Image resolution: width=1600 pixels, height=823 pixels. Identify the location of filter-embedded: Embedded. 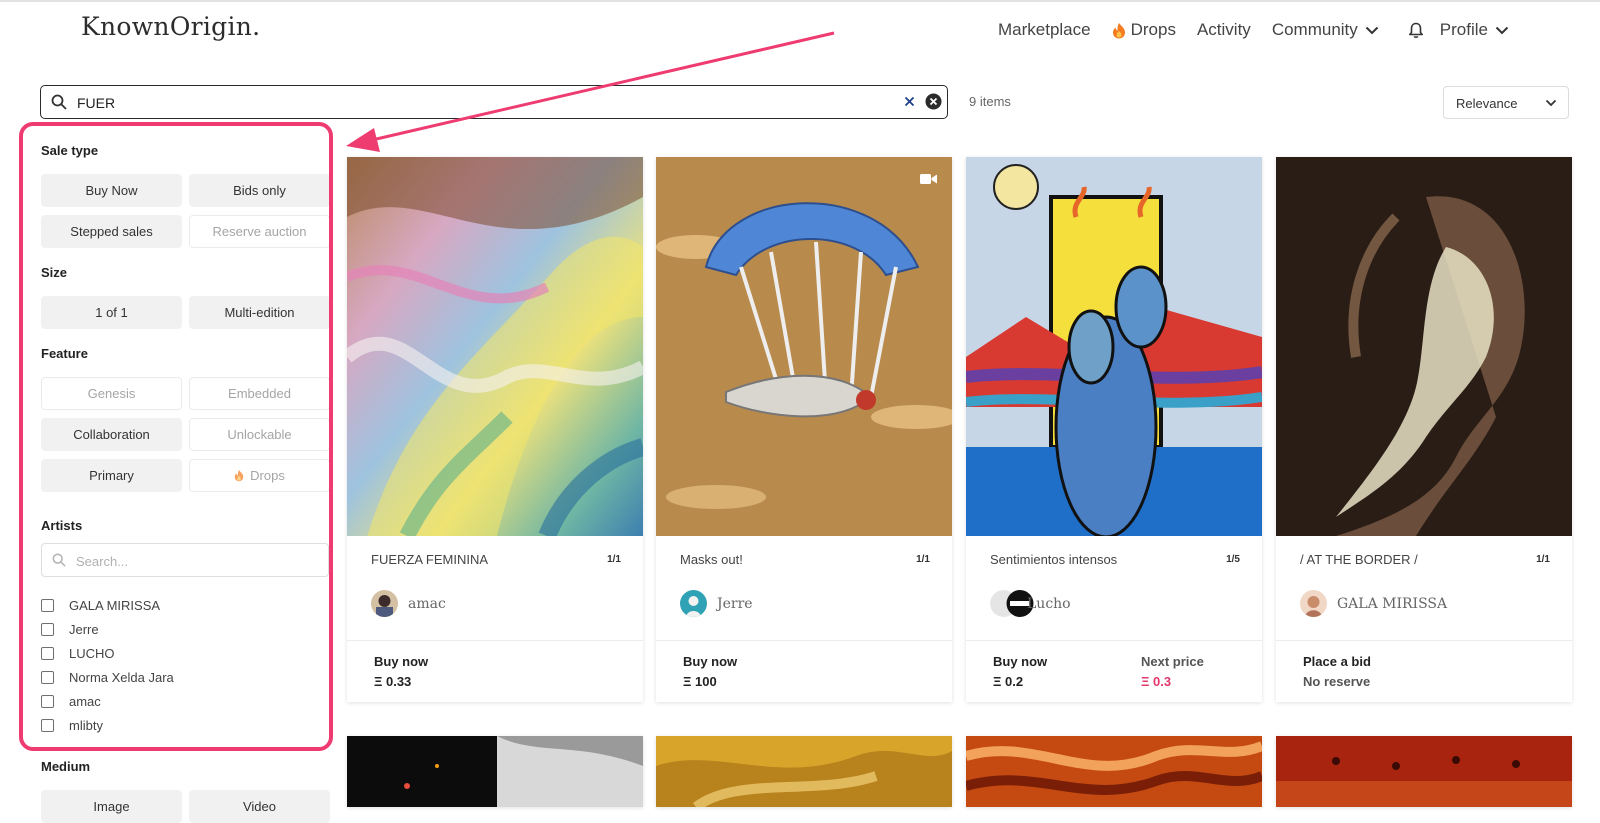
(259, 393).